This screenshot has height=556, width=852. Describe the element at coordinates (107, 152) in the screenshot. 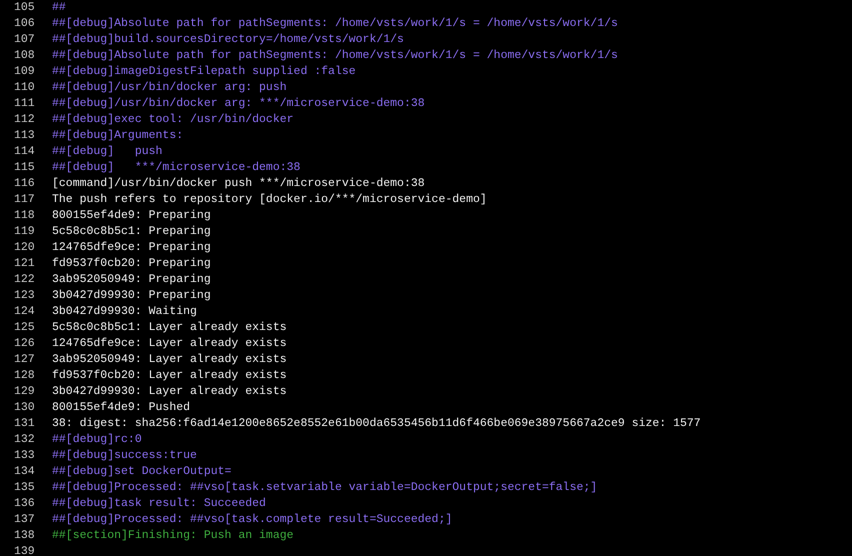

I see `log-text: ##[debug] push` at that location.